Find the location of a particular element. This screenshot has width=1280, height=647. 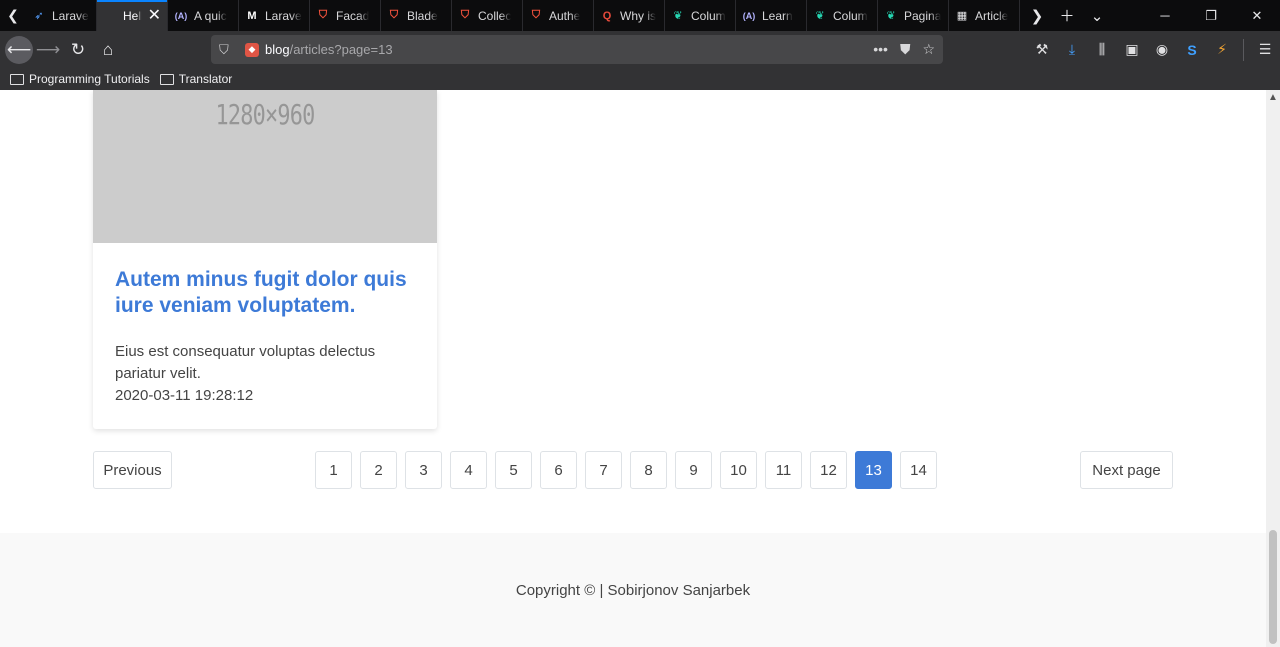

toolbar-right: ⚒ ⤓ ⫼ ▣ ◉ S ⚡ ☰ is located at coordinates (1153, 49).